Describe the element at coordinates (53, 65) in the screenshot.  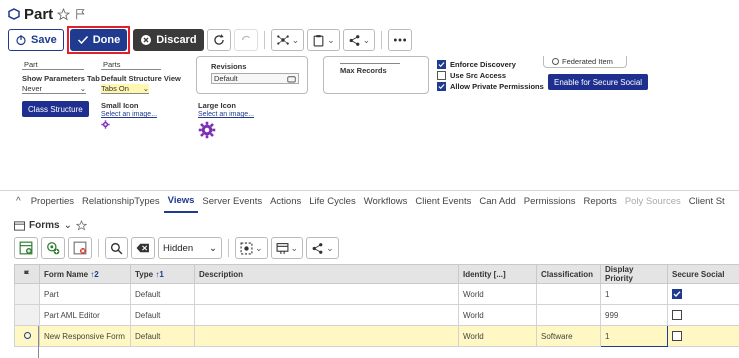
I see `name-field: Part` at that location.